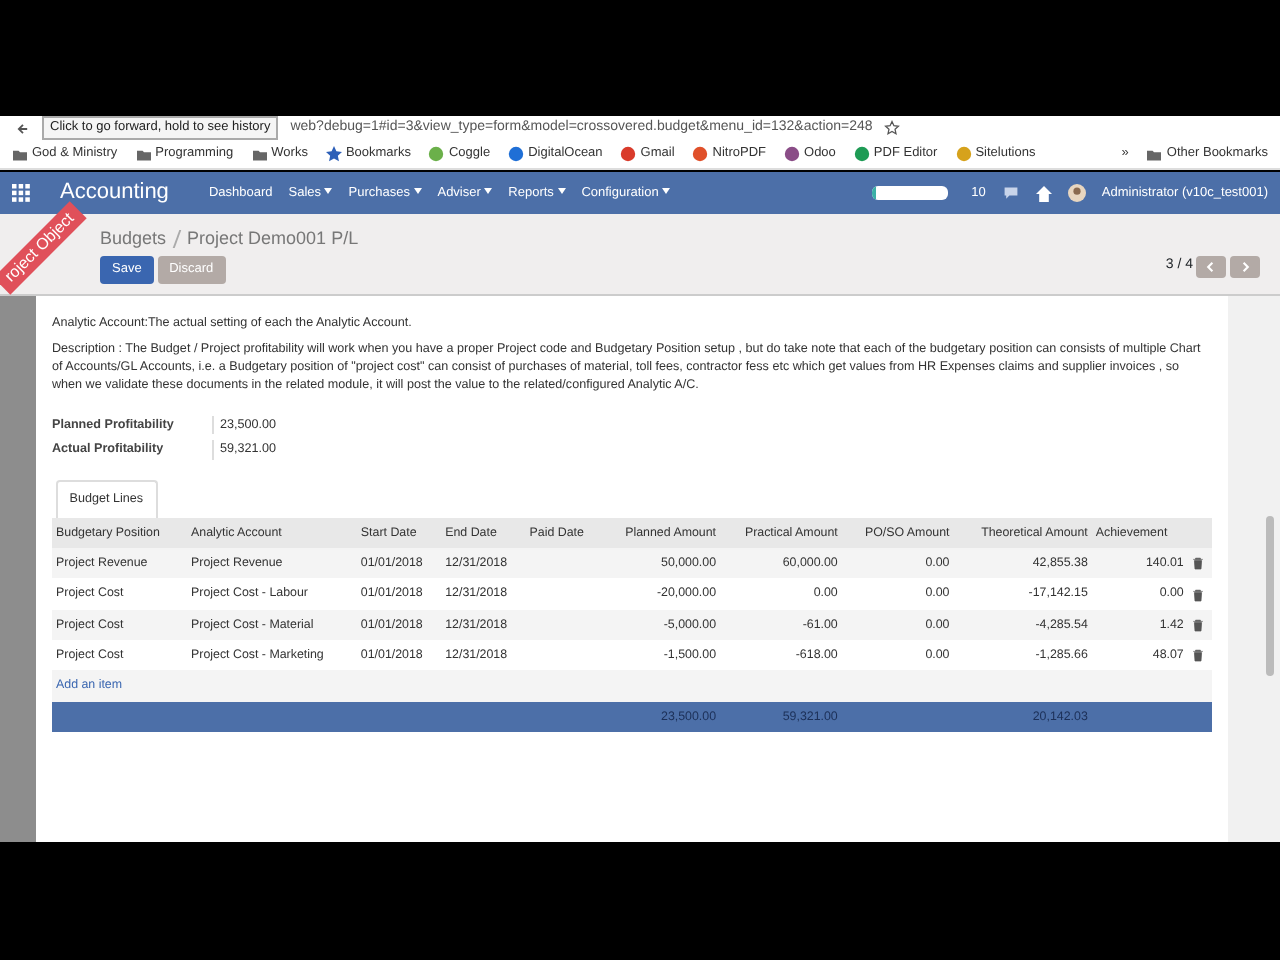 The image size is (1280, 960). I want to click on back-icon, so click(23, 128).